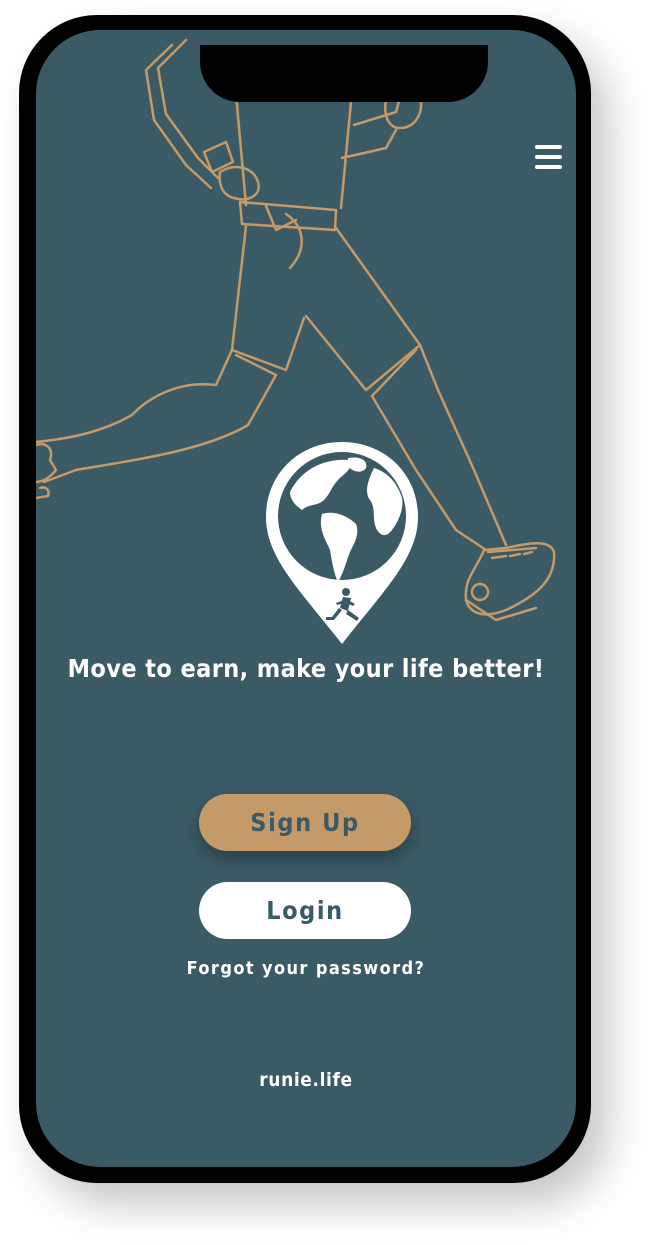 The image size is (659, 1245). I want to click on sign-up-button: Sign Up, so click(305, 822).